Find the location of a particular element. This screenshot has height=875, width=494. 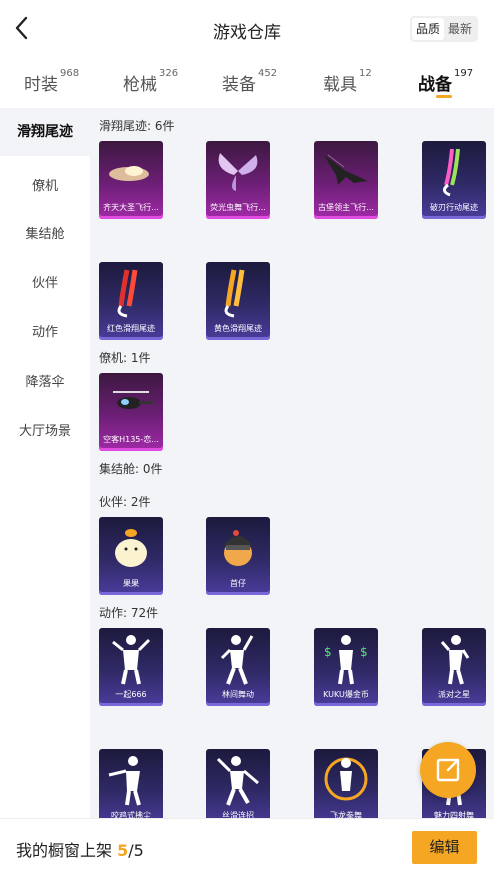

edit-button: 编辑 is located at coordinates (444, 847).